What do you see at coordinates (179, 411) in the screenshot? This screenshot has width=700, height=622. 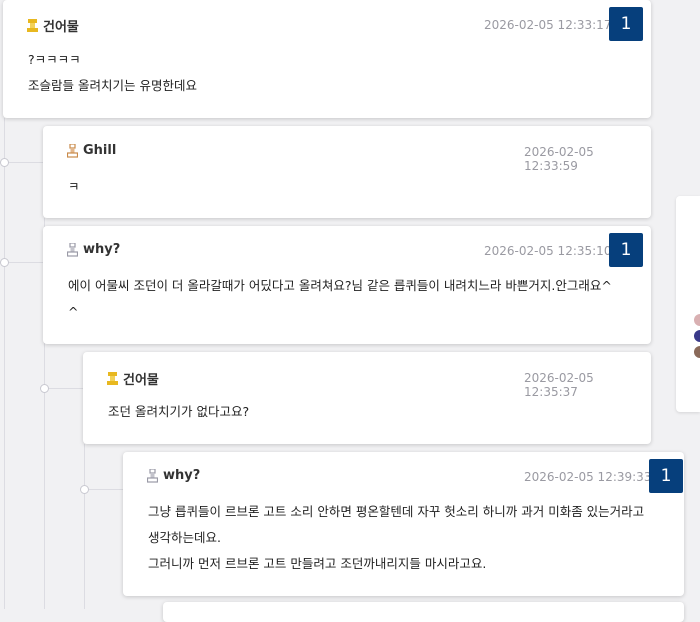 I see `comment-body: 조던 올려치기가 없다고요?` at bounding box center [179, 411].